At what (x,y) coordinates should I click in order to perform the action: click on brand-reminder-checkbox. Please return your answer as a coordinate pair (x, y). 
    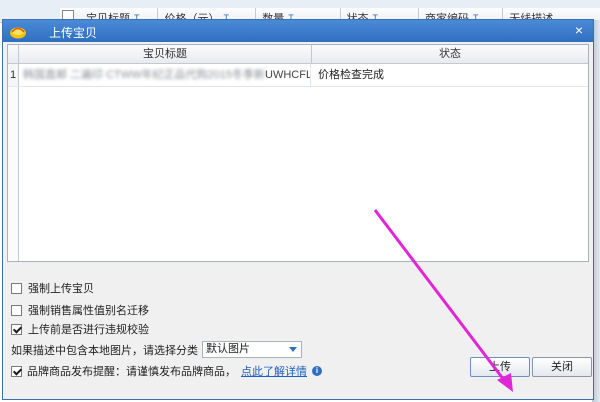
    Looking at the image, I should click on (16, 371).